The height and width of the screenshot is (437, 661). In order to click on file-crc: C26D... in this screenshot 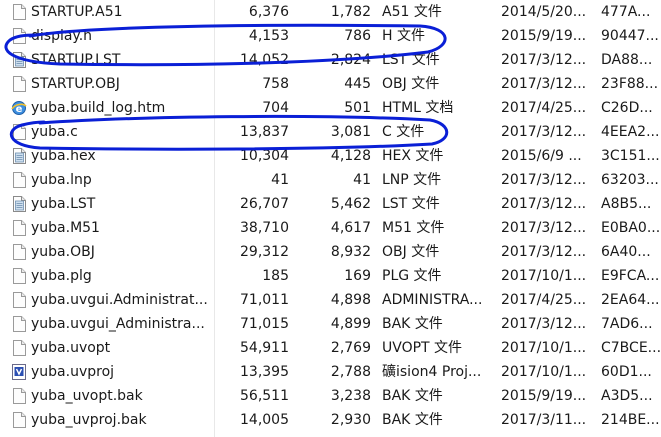, I will do `click(627, 108)`.